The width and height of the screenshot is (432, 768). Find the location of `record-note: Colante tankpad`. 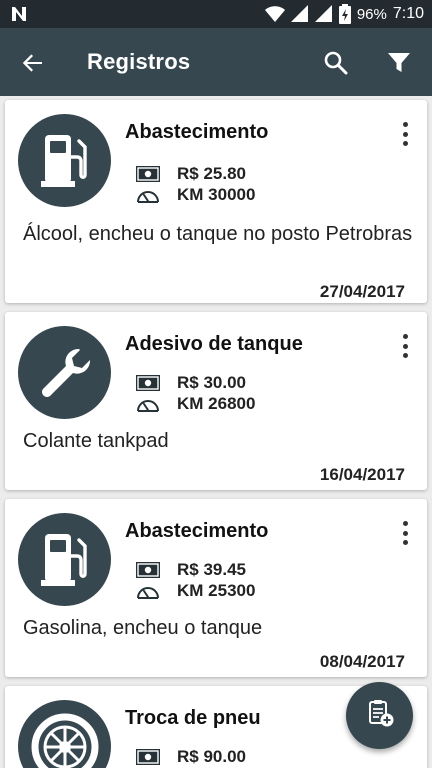

record-note: Colante tankpad is located at coordinates (96, 441).